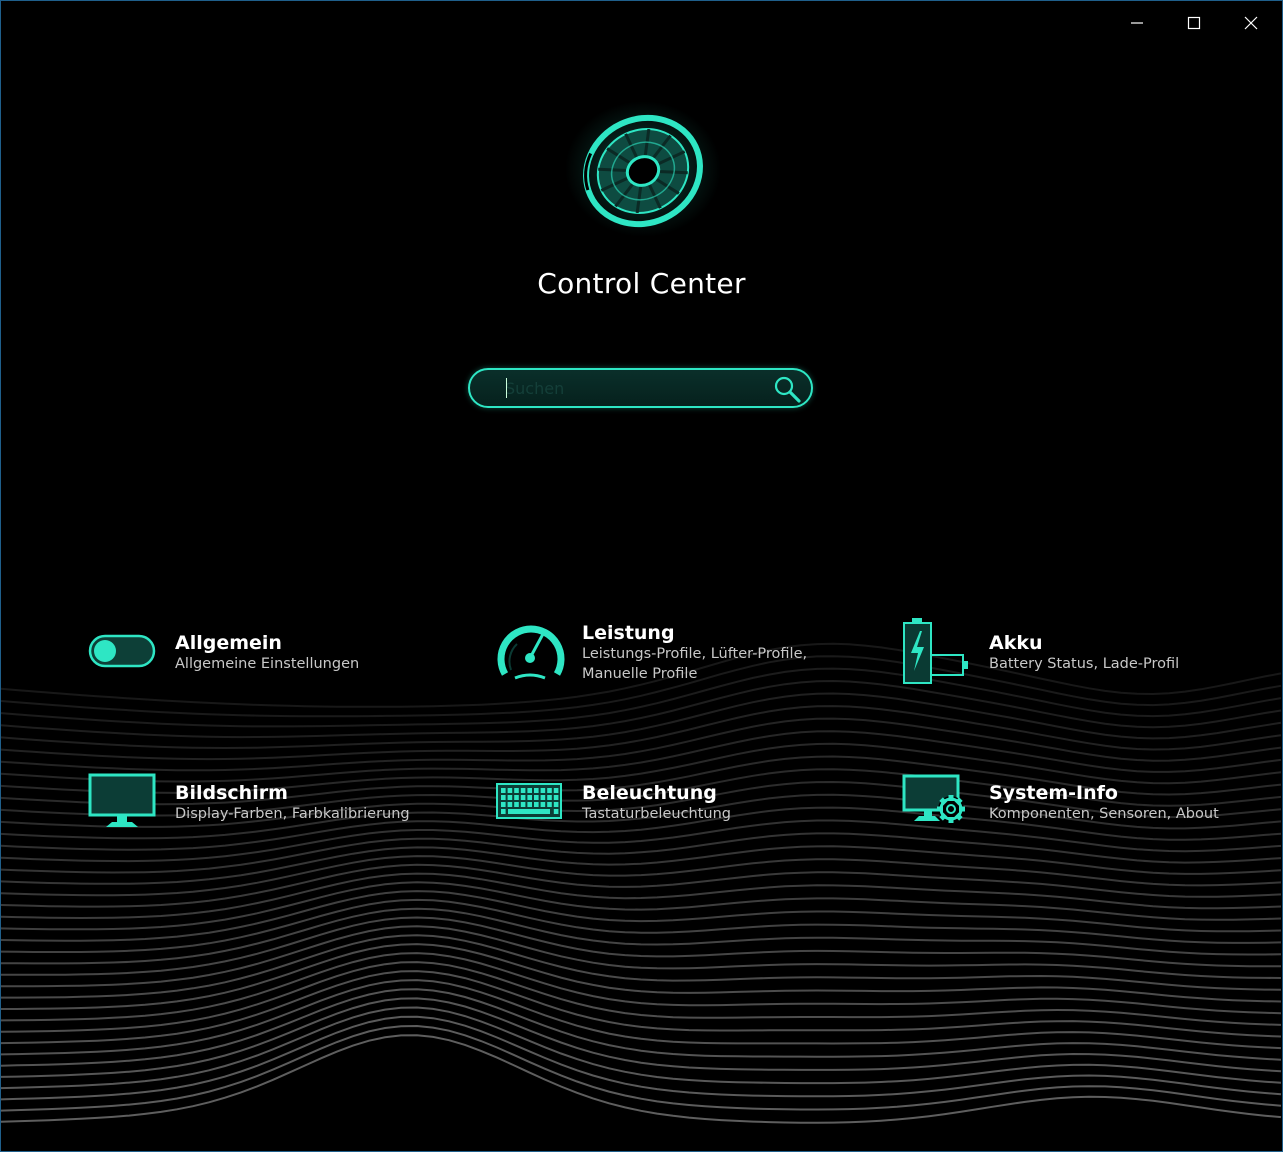  I want to click on tile-allgemein: Allgemein Allgemeine Einstellungen, so click(288, 672).